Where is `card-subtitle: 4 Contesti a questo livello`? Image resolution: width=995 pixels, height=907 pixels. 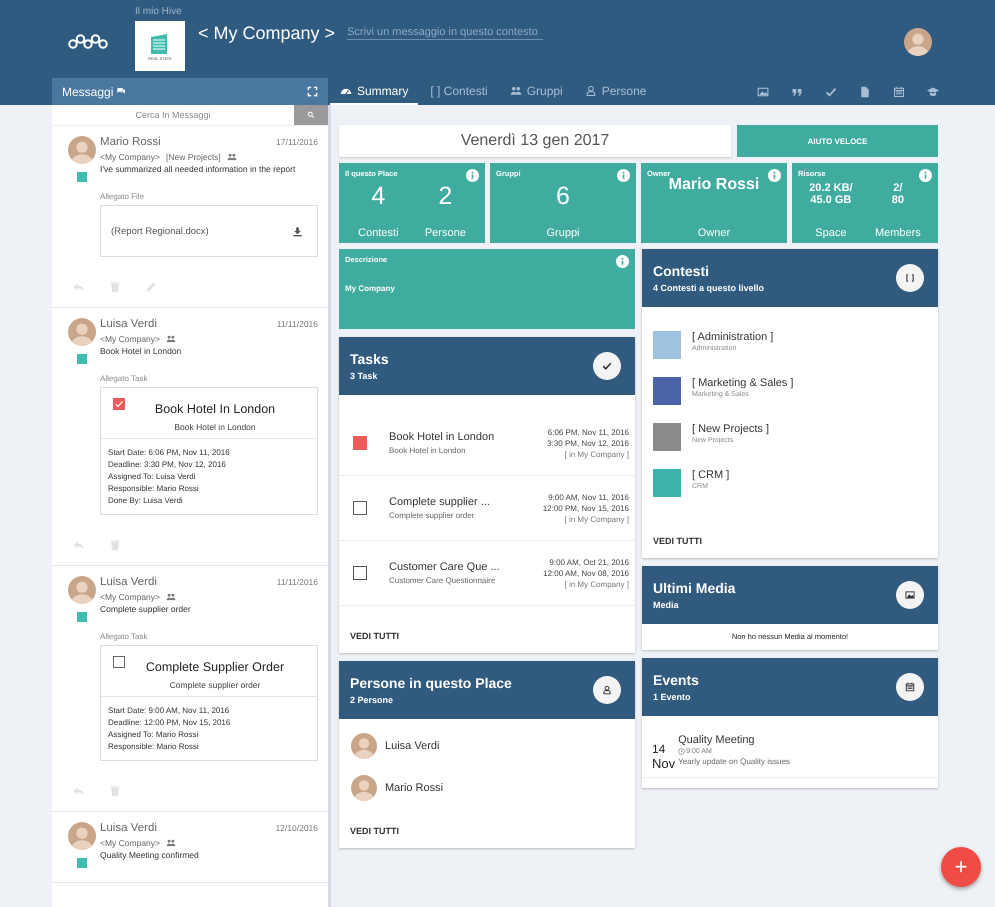 card-subtitle: 4 Contesti a questo livello is located at coordinates (708, 288).